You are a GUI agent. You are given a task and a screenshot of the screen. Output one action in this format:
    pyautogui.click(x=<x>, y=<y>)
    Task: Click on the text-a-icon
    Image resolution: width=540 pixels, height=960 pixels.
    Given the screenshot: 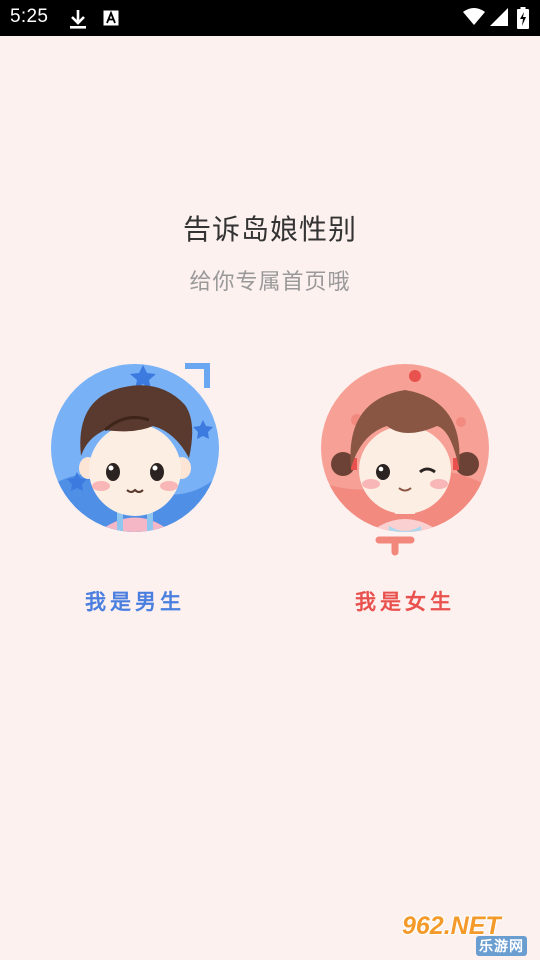 What is the action you would take?
    pyautogui.click(x=111, y=20)
    